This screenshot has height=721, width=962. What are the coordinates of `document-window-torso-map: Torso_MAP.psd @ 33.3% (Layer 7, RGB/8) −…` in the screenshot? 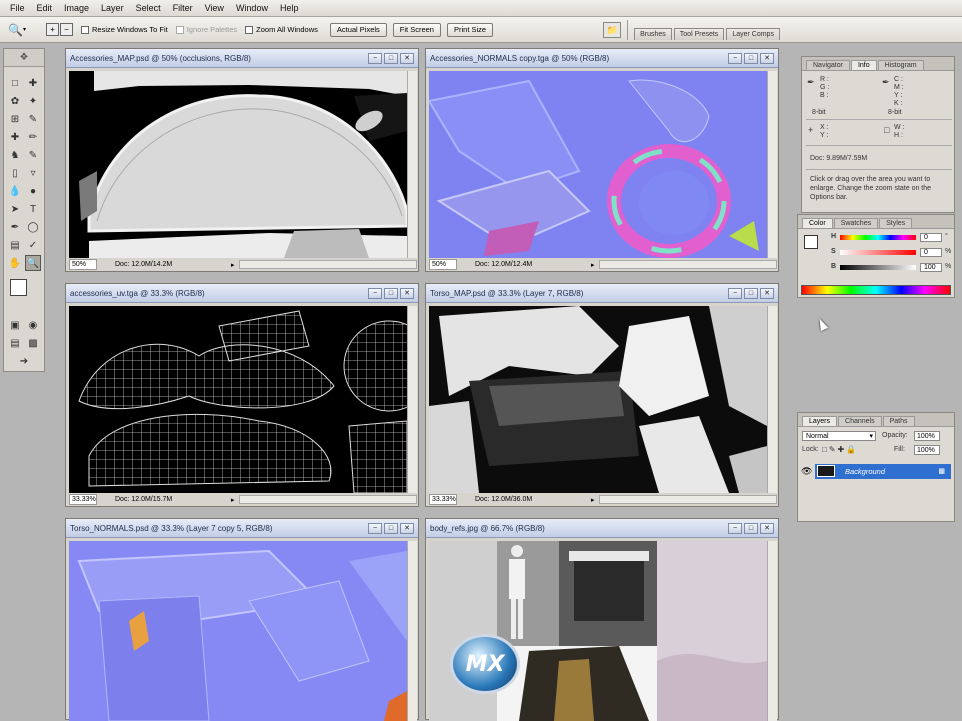 It's located at (602, 395).